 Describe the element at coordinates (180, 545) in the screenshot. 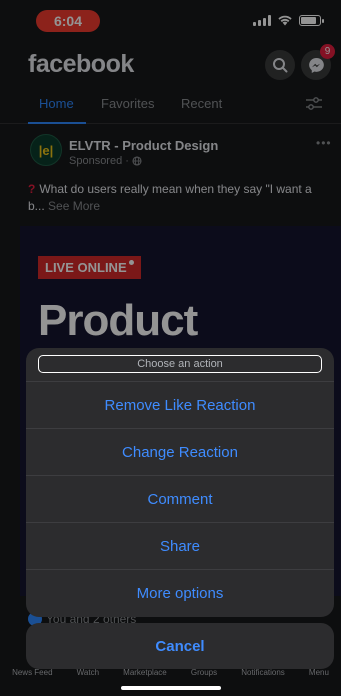

I see `share-button: Share` at that location.